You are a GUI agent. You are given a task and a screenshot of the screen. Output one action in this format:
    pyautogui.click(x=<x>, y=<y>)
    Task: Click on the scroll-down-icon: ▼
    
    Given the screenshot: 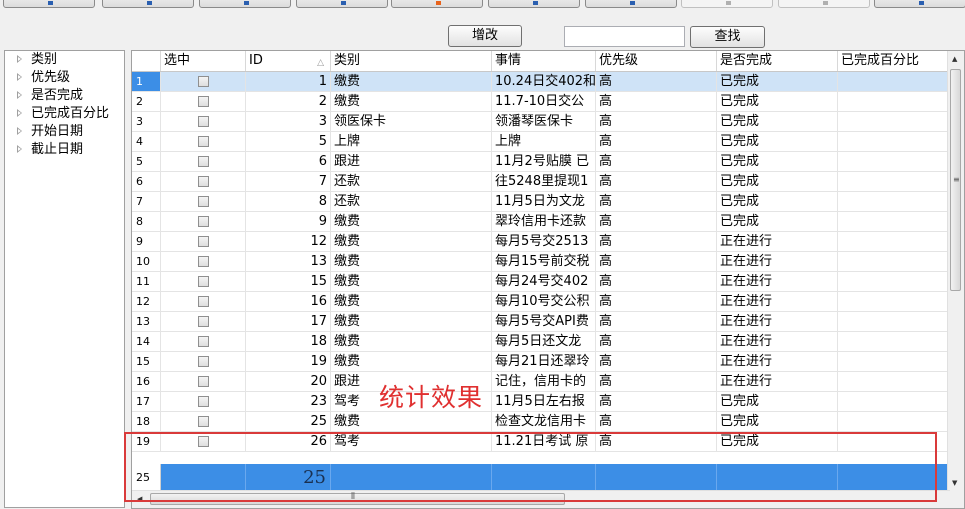 What is the action you would take?
    pyautogui.click(x=954, y=483)
    